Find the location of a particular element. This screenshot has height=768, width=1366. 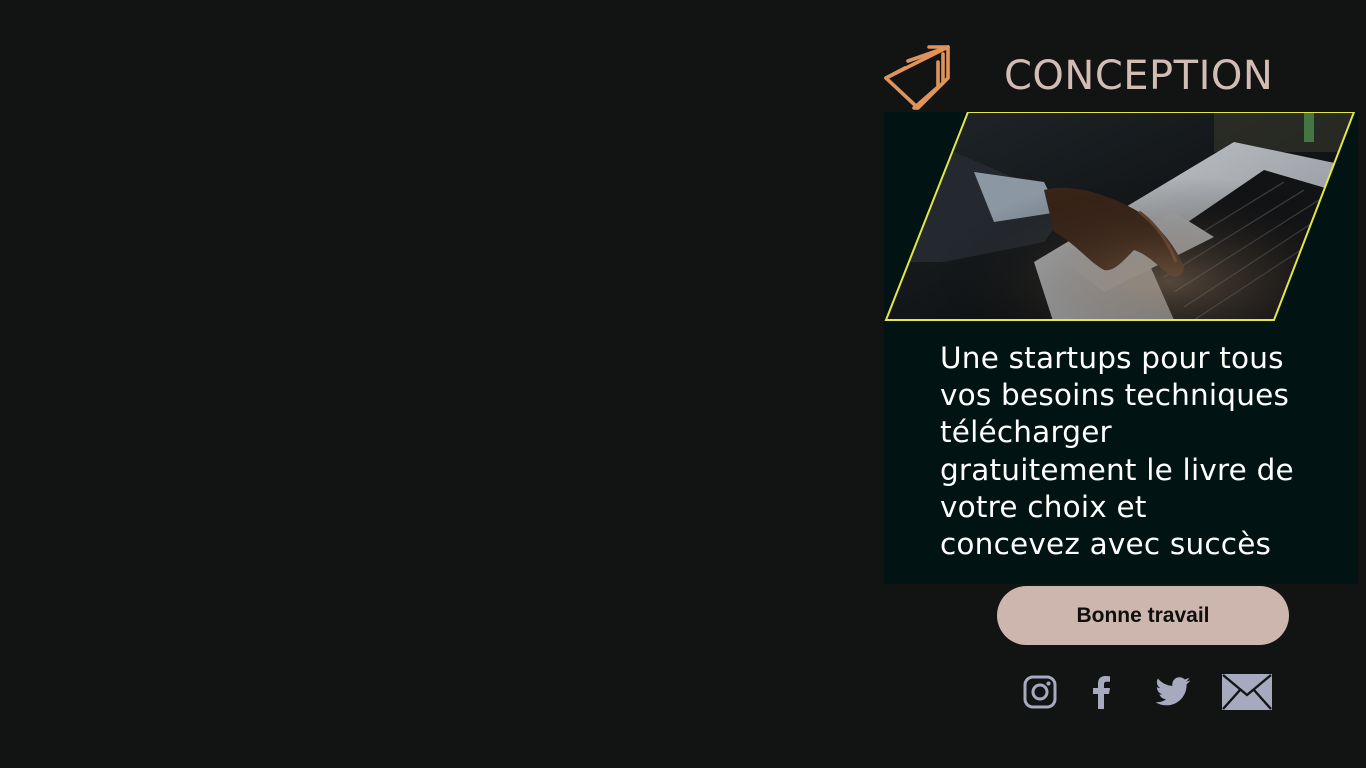

tagline-line: vos besoins techniques is located at coordinates (1115, 395).